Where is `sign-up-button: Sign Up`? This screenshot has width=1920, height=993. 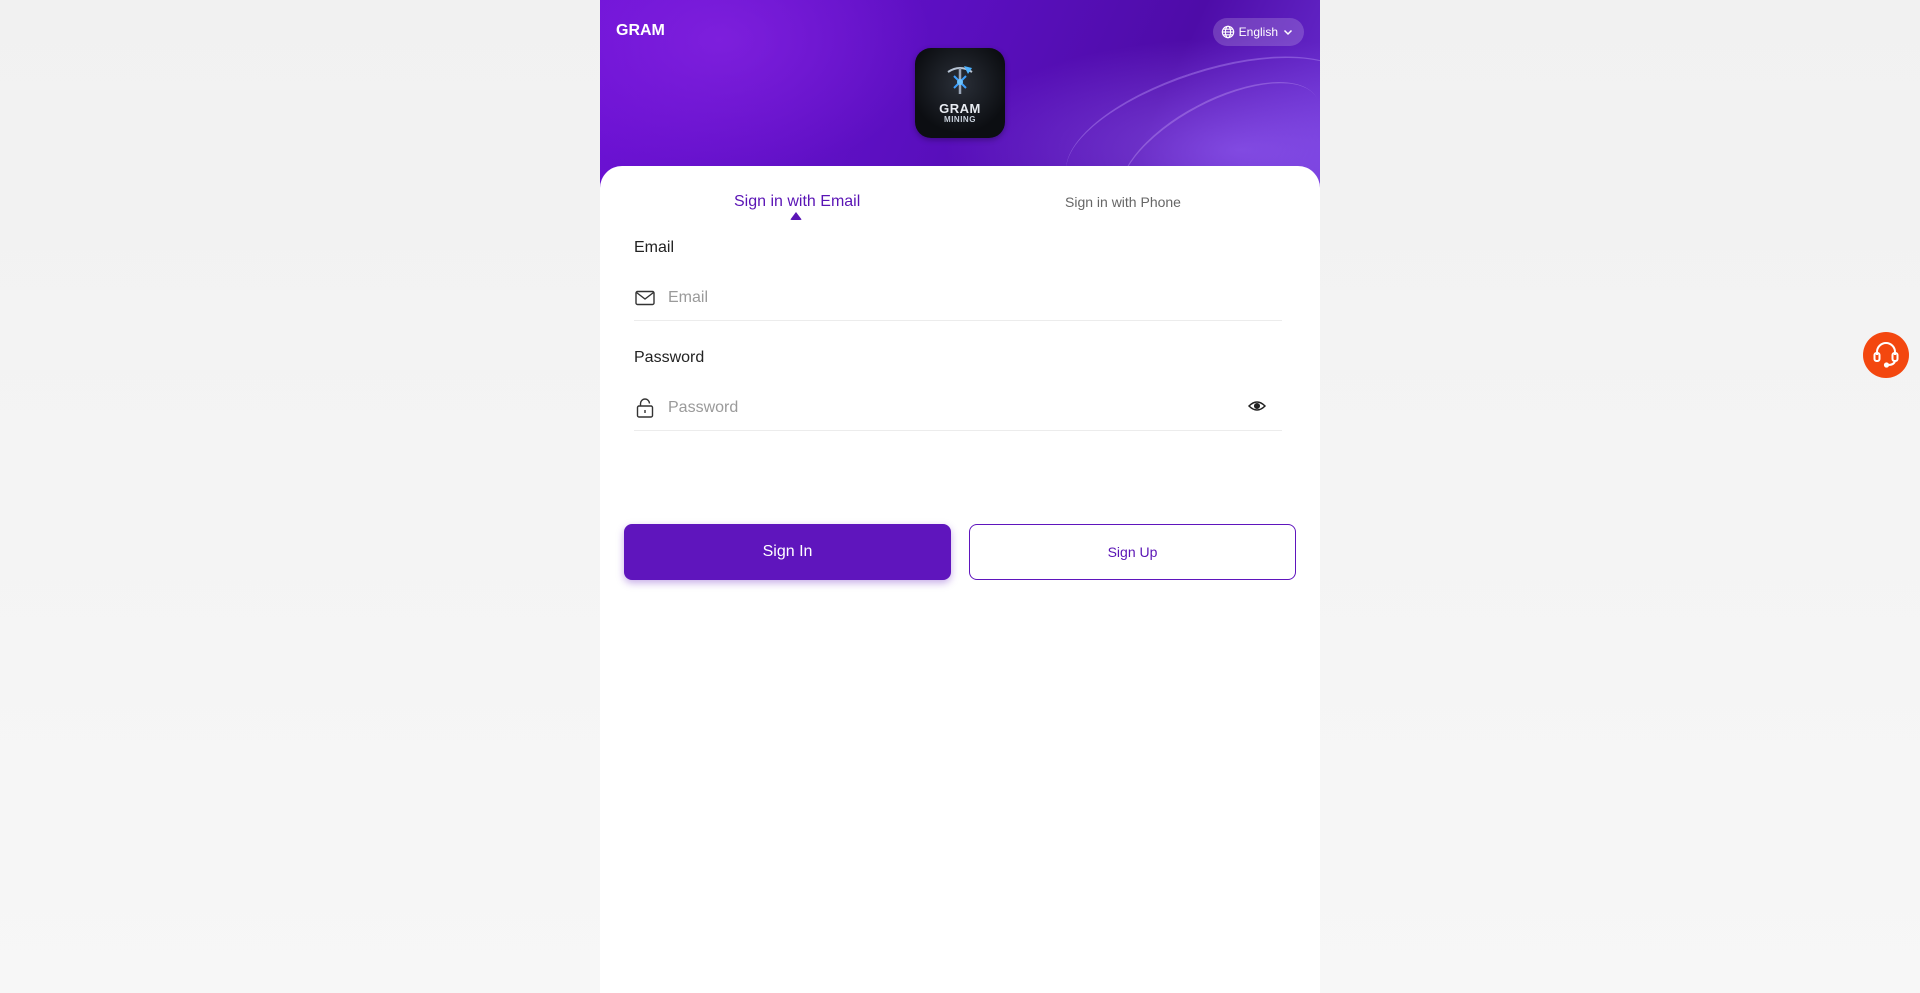
sign-up-button: Sign Up is located at coordinates (1132, 552).